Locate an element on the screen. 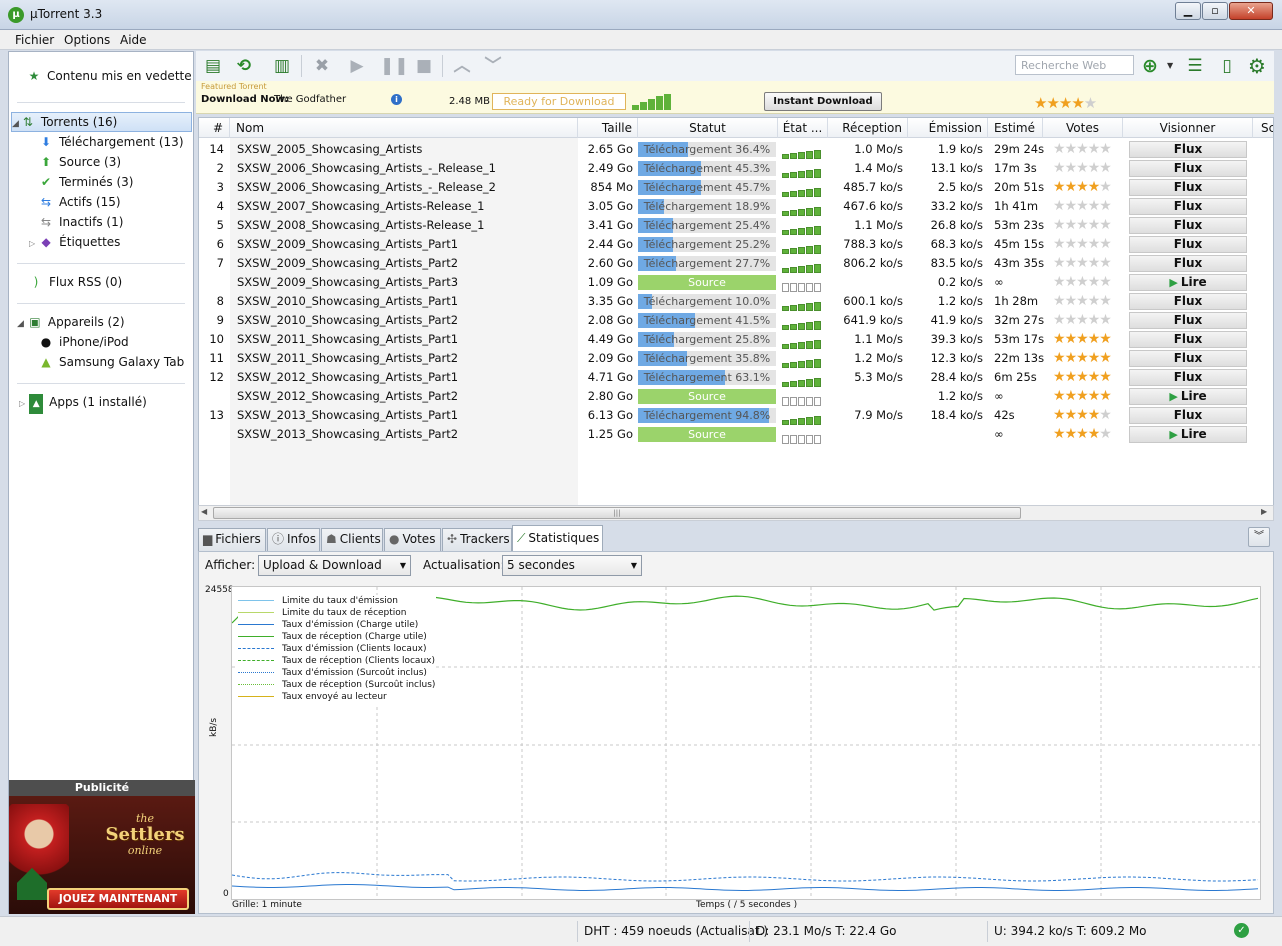 Image resolution: width=1282 pixels, height=946 pixels. maximize-icon: ▫ is located at coordinates (1215, 11).